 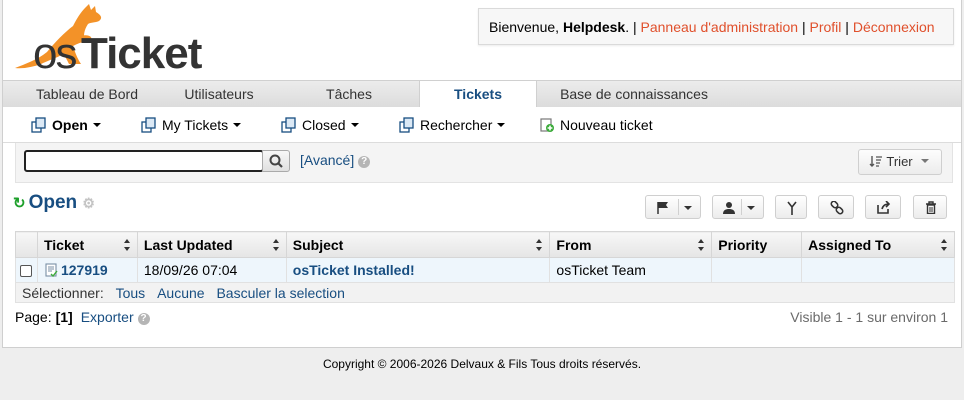 What do you see at coordinates (526, 27) in the screenshot?
I see `welcome-text: Bienvenue,` at bounding box center [526, 27].